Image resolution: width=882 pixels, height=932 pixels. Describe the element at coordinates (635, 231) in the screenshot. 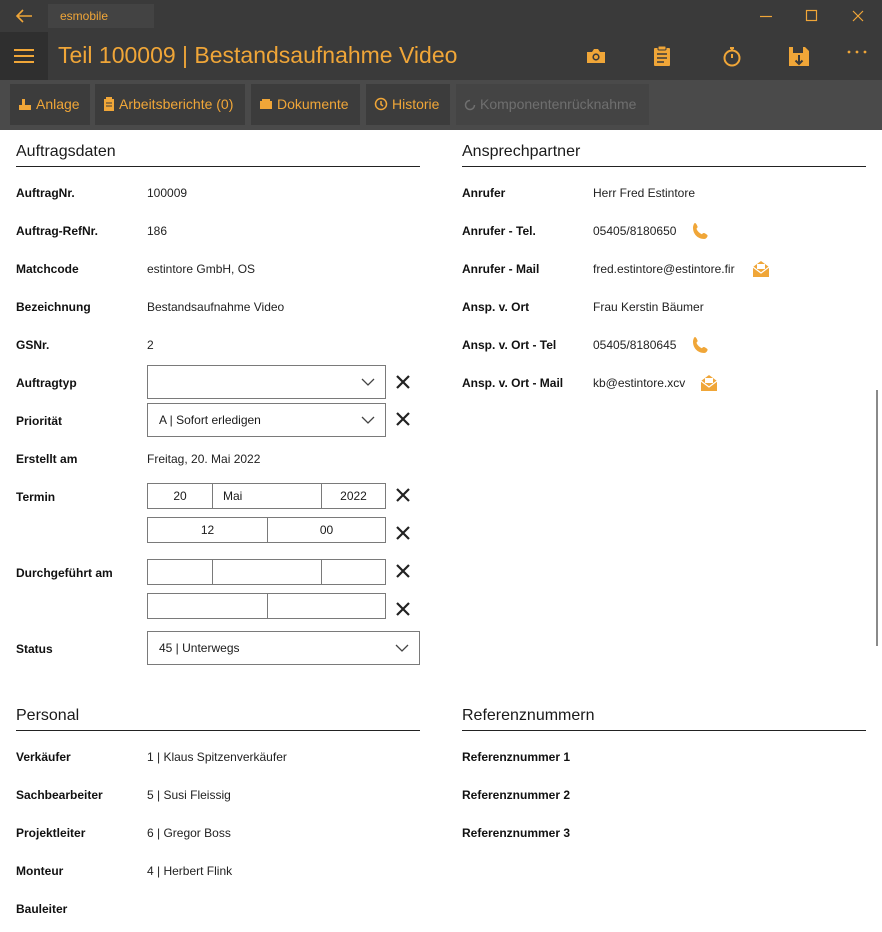

I see `anrufer-tel-value: 05405/8180650` at that location.